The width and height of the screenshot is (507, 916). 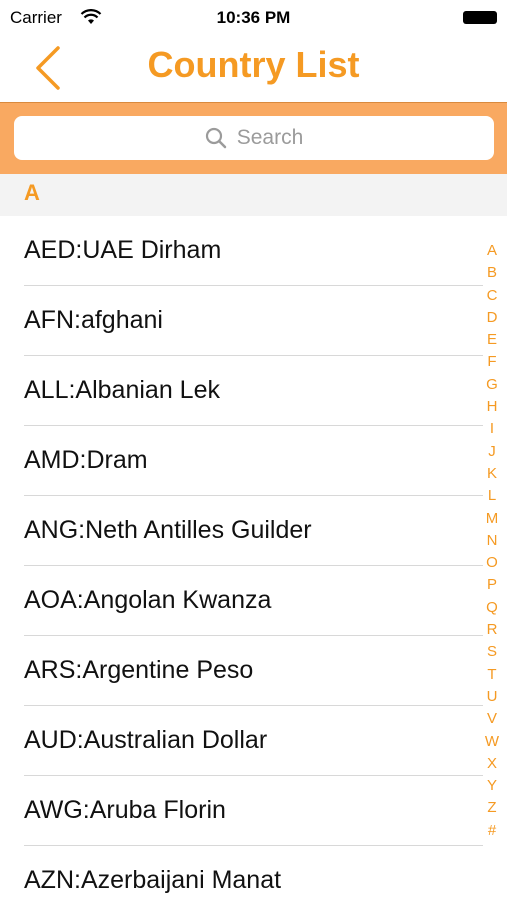 What do you see at coordinates (492, 563) in the screenshot?
I see `index-letter: O` at bounding box center [492, 563].